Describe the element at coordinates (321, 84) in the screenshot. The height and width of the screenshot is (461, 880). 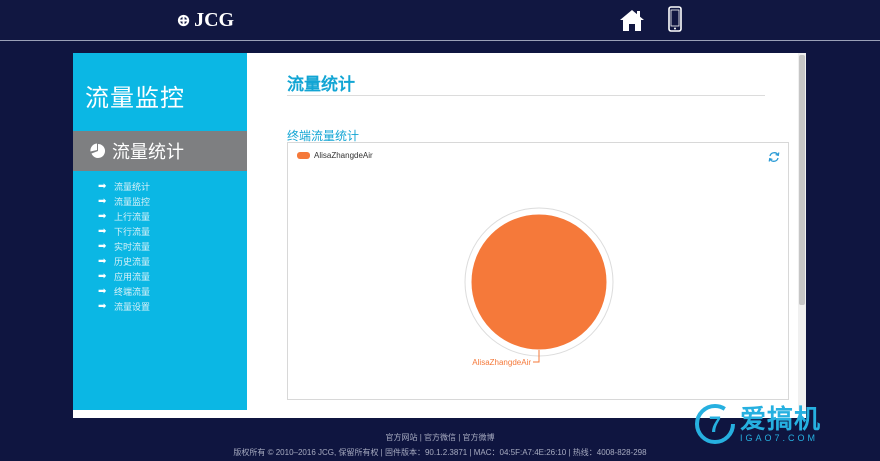
I see `page-title: 流量统计` at that location.